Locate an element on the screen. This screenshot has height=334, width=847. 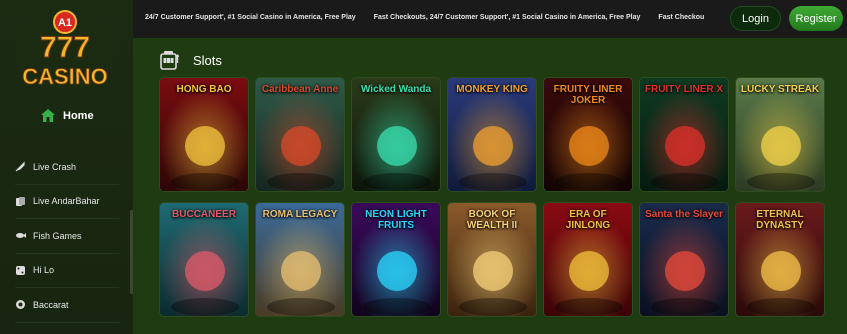
game-title: ROMA LEGACY is located at coordinates (300, 214).